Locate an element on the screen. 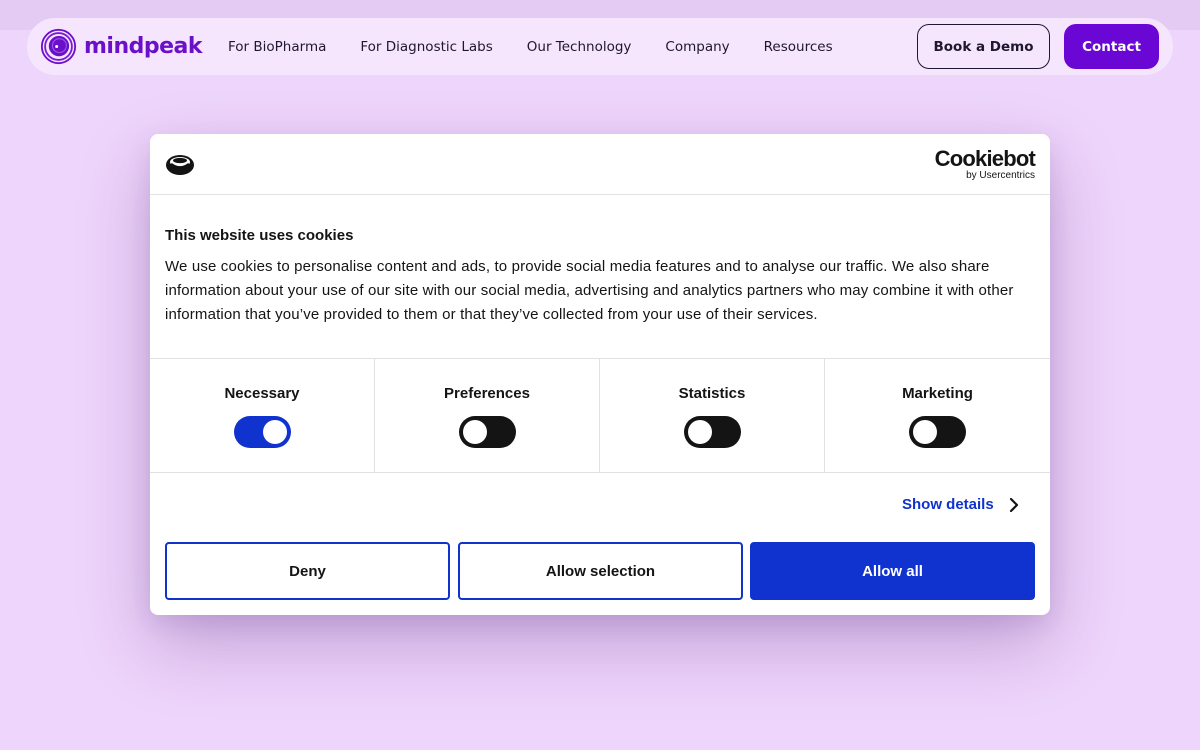  category-statistics: Statistics is located at coordinates (712, 415).